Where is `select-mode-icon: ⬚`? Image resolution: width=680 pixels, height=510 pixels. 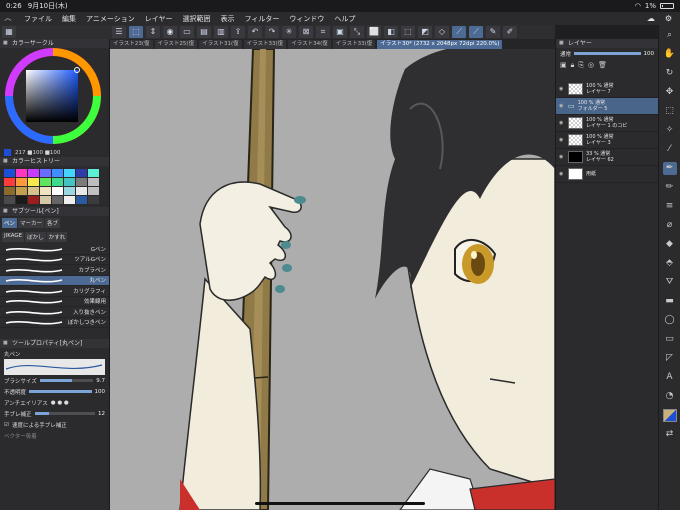 select-mode-icon: ⬚ is located at coordinates (136, 32).